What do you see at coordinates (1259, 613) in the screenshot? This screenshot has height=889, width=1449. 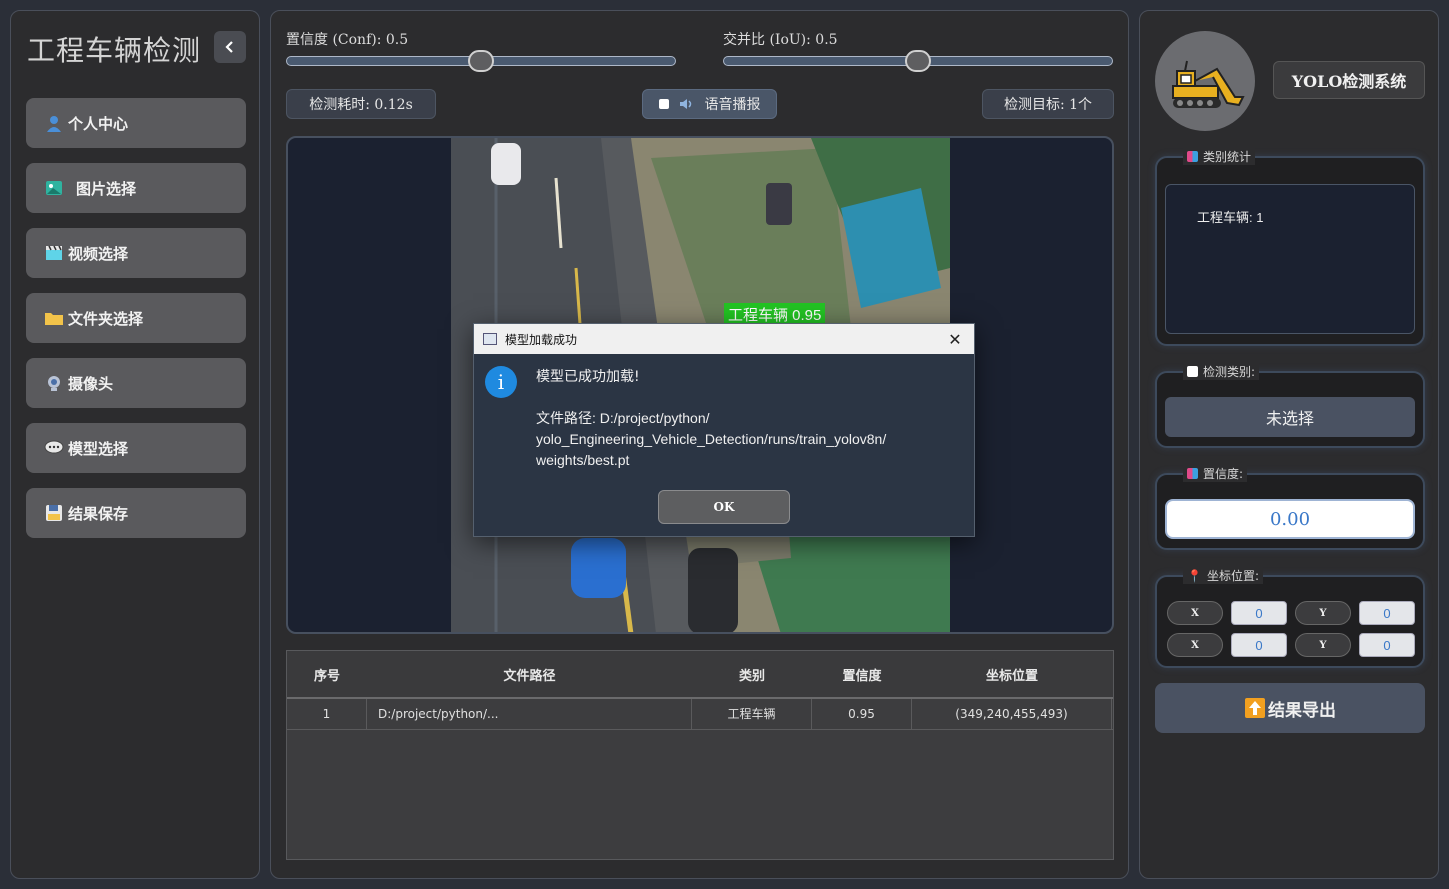 I see `x1-value: 0` at bounding box center [1259, 613].